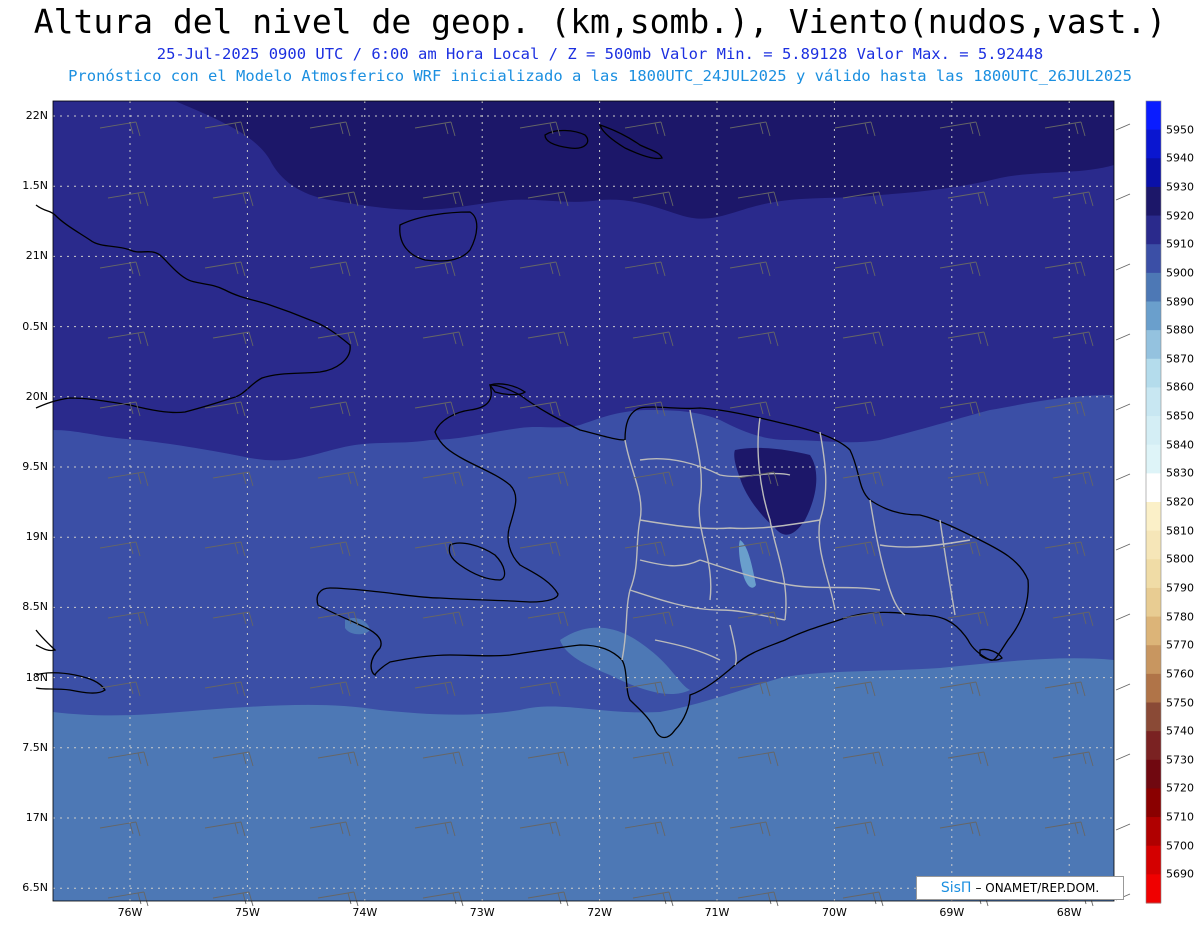 The width and height of the screenshot is (1200, 927). What do you see at coordinates (1180, 645) in the screenshot?
I see `colorbar-label: 5770` at bounding box center [1180, 645].